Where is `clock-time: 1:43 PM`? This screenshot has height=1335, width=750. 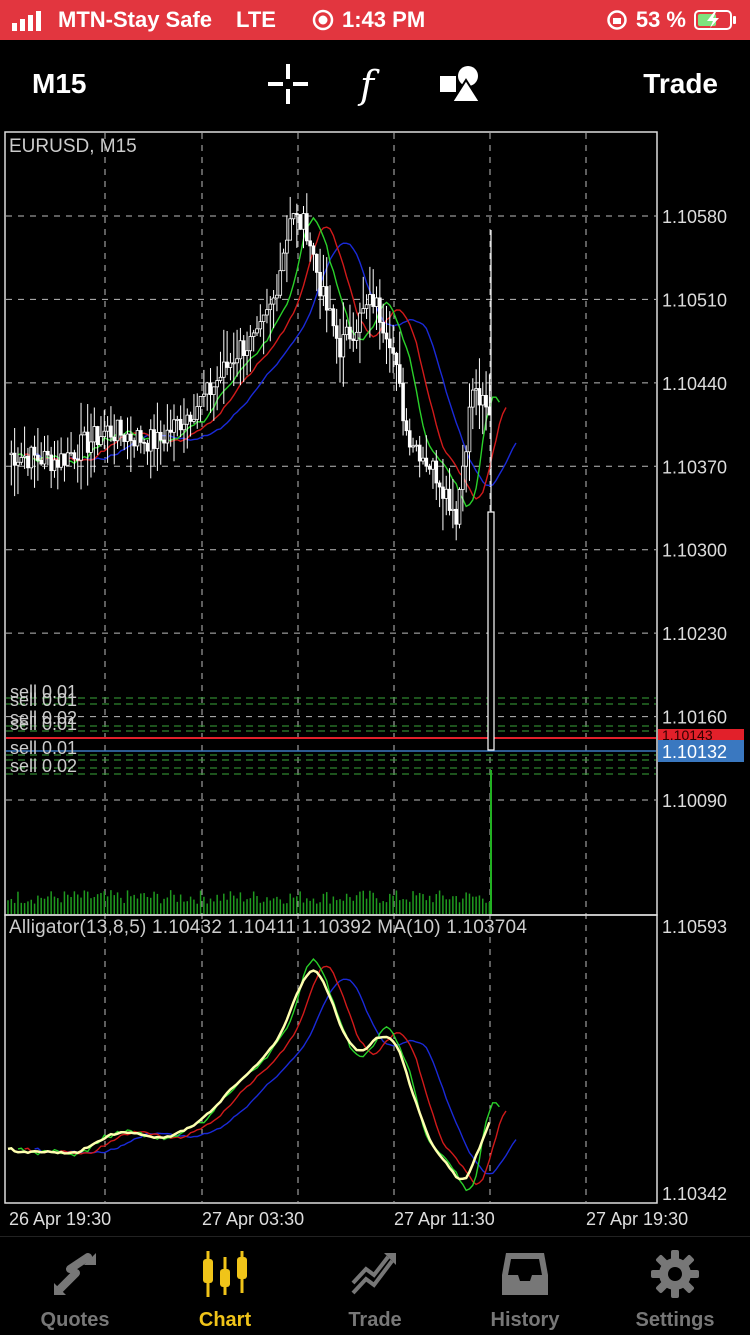
clock-time: 1:43 PM is located at coordinates (384, 19).